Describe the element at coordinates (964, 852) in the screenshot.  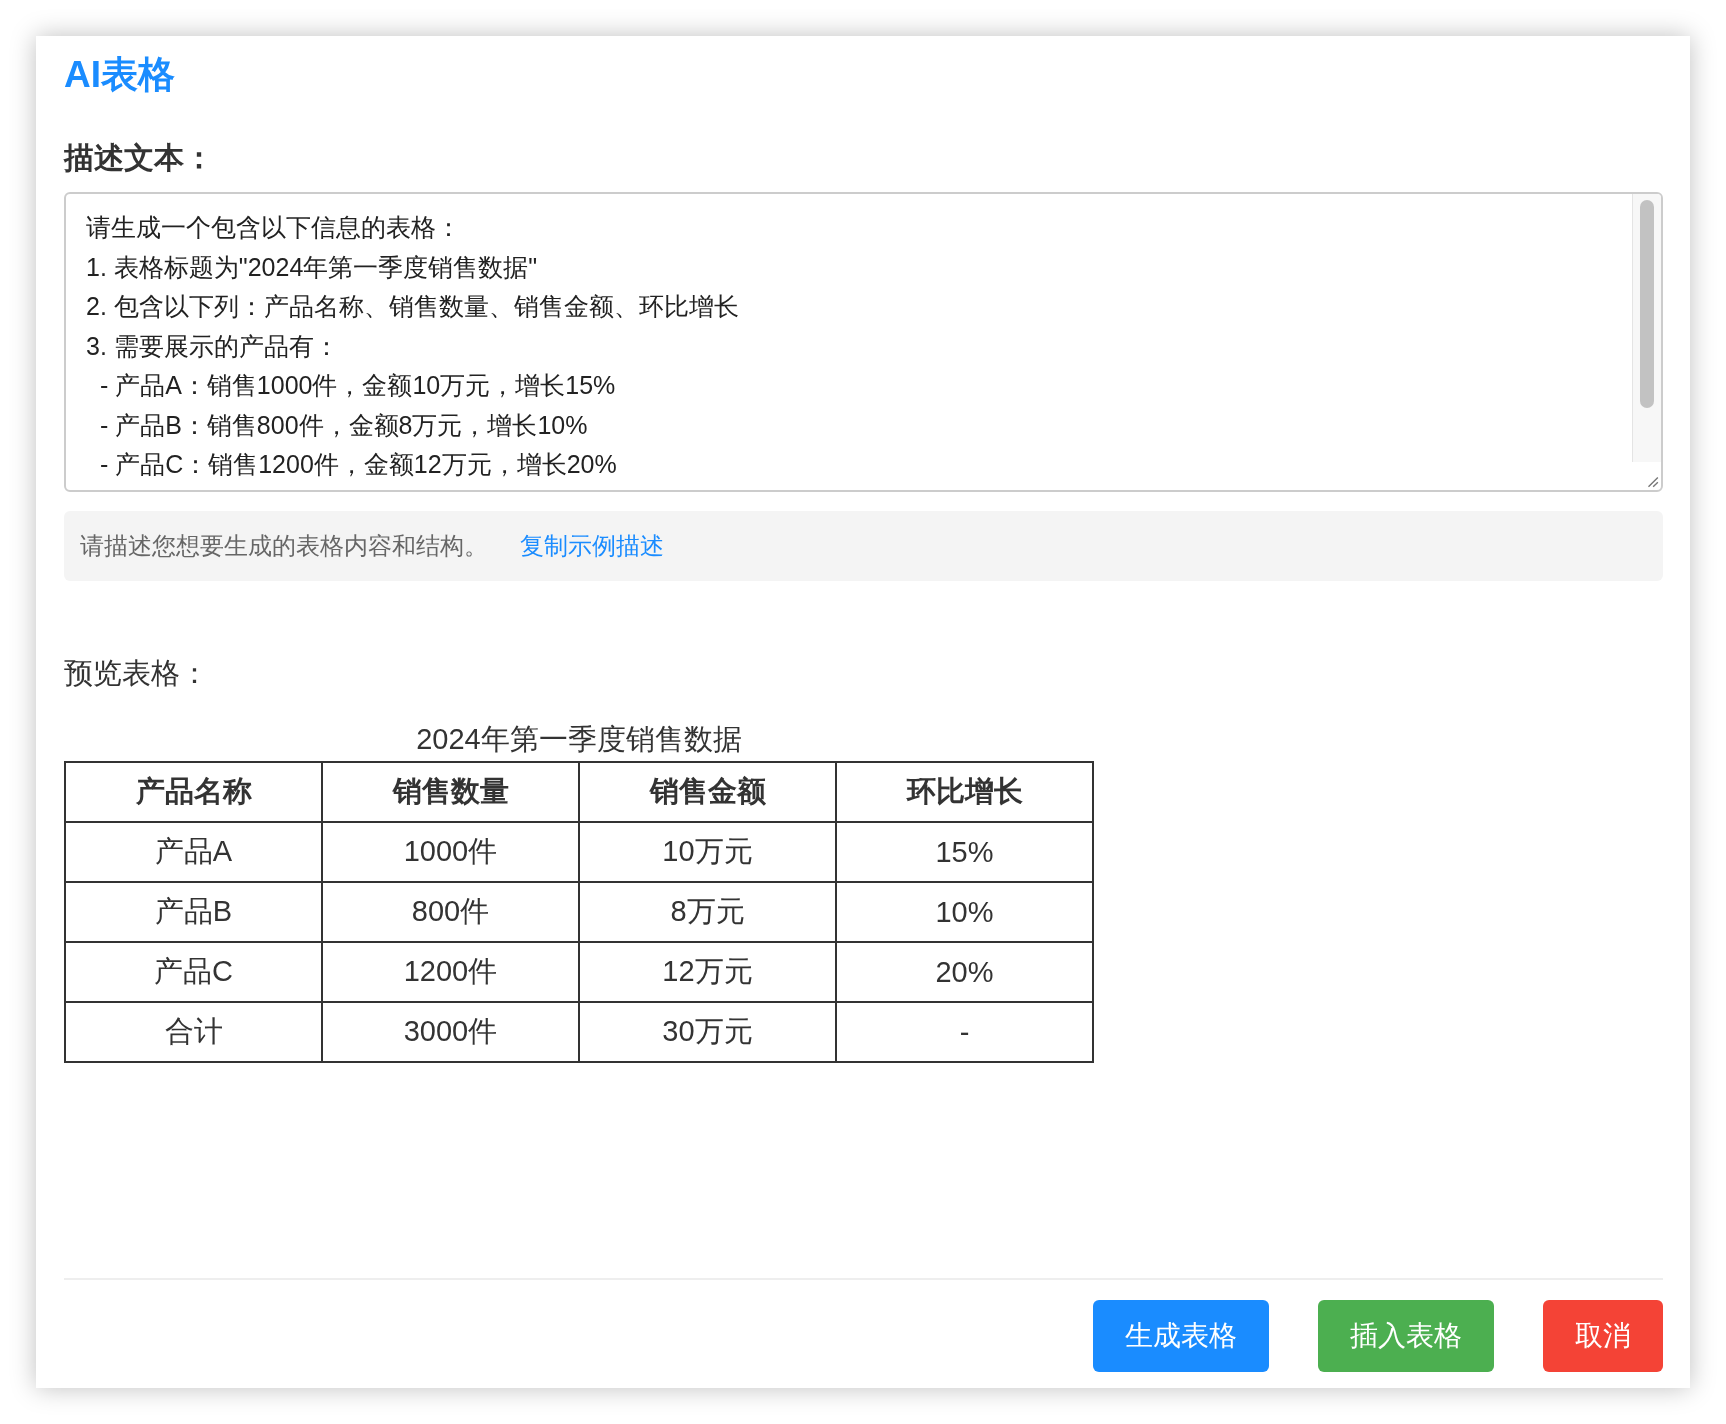
I see `table-cell: 15%` at that location.